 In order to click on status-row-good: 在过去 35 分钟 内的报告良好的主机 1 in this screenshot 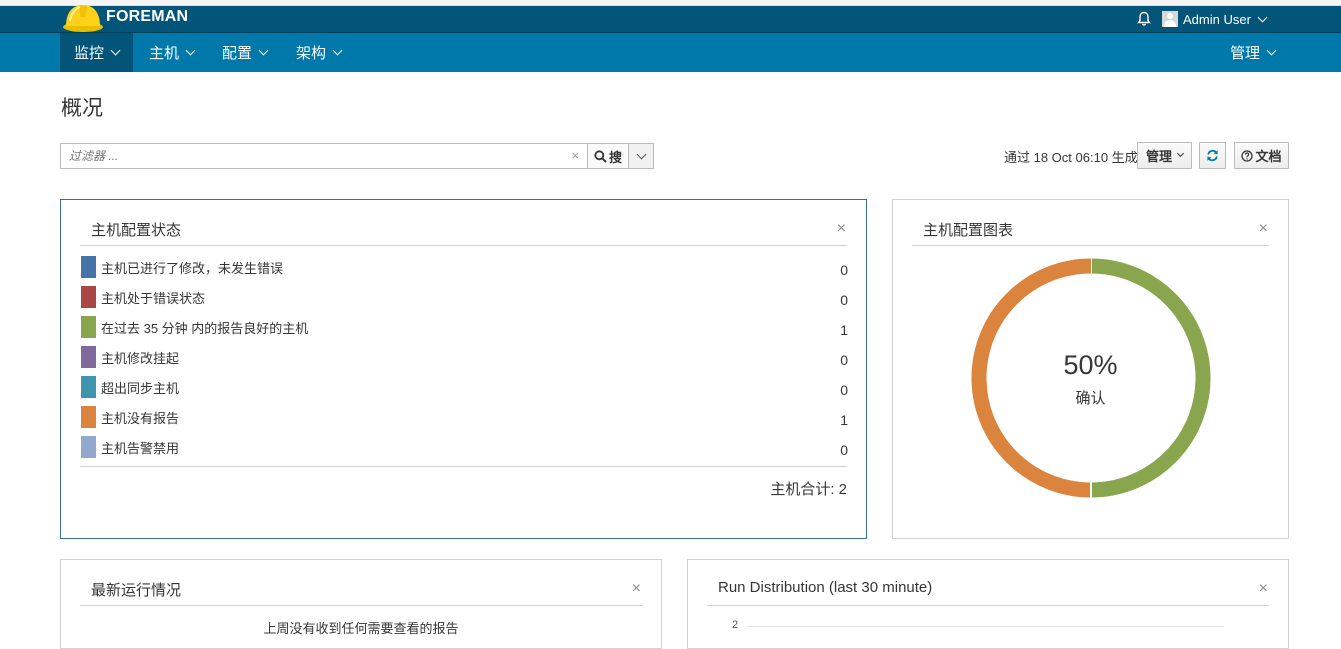, I will do `click(464, 327)`.